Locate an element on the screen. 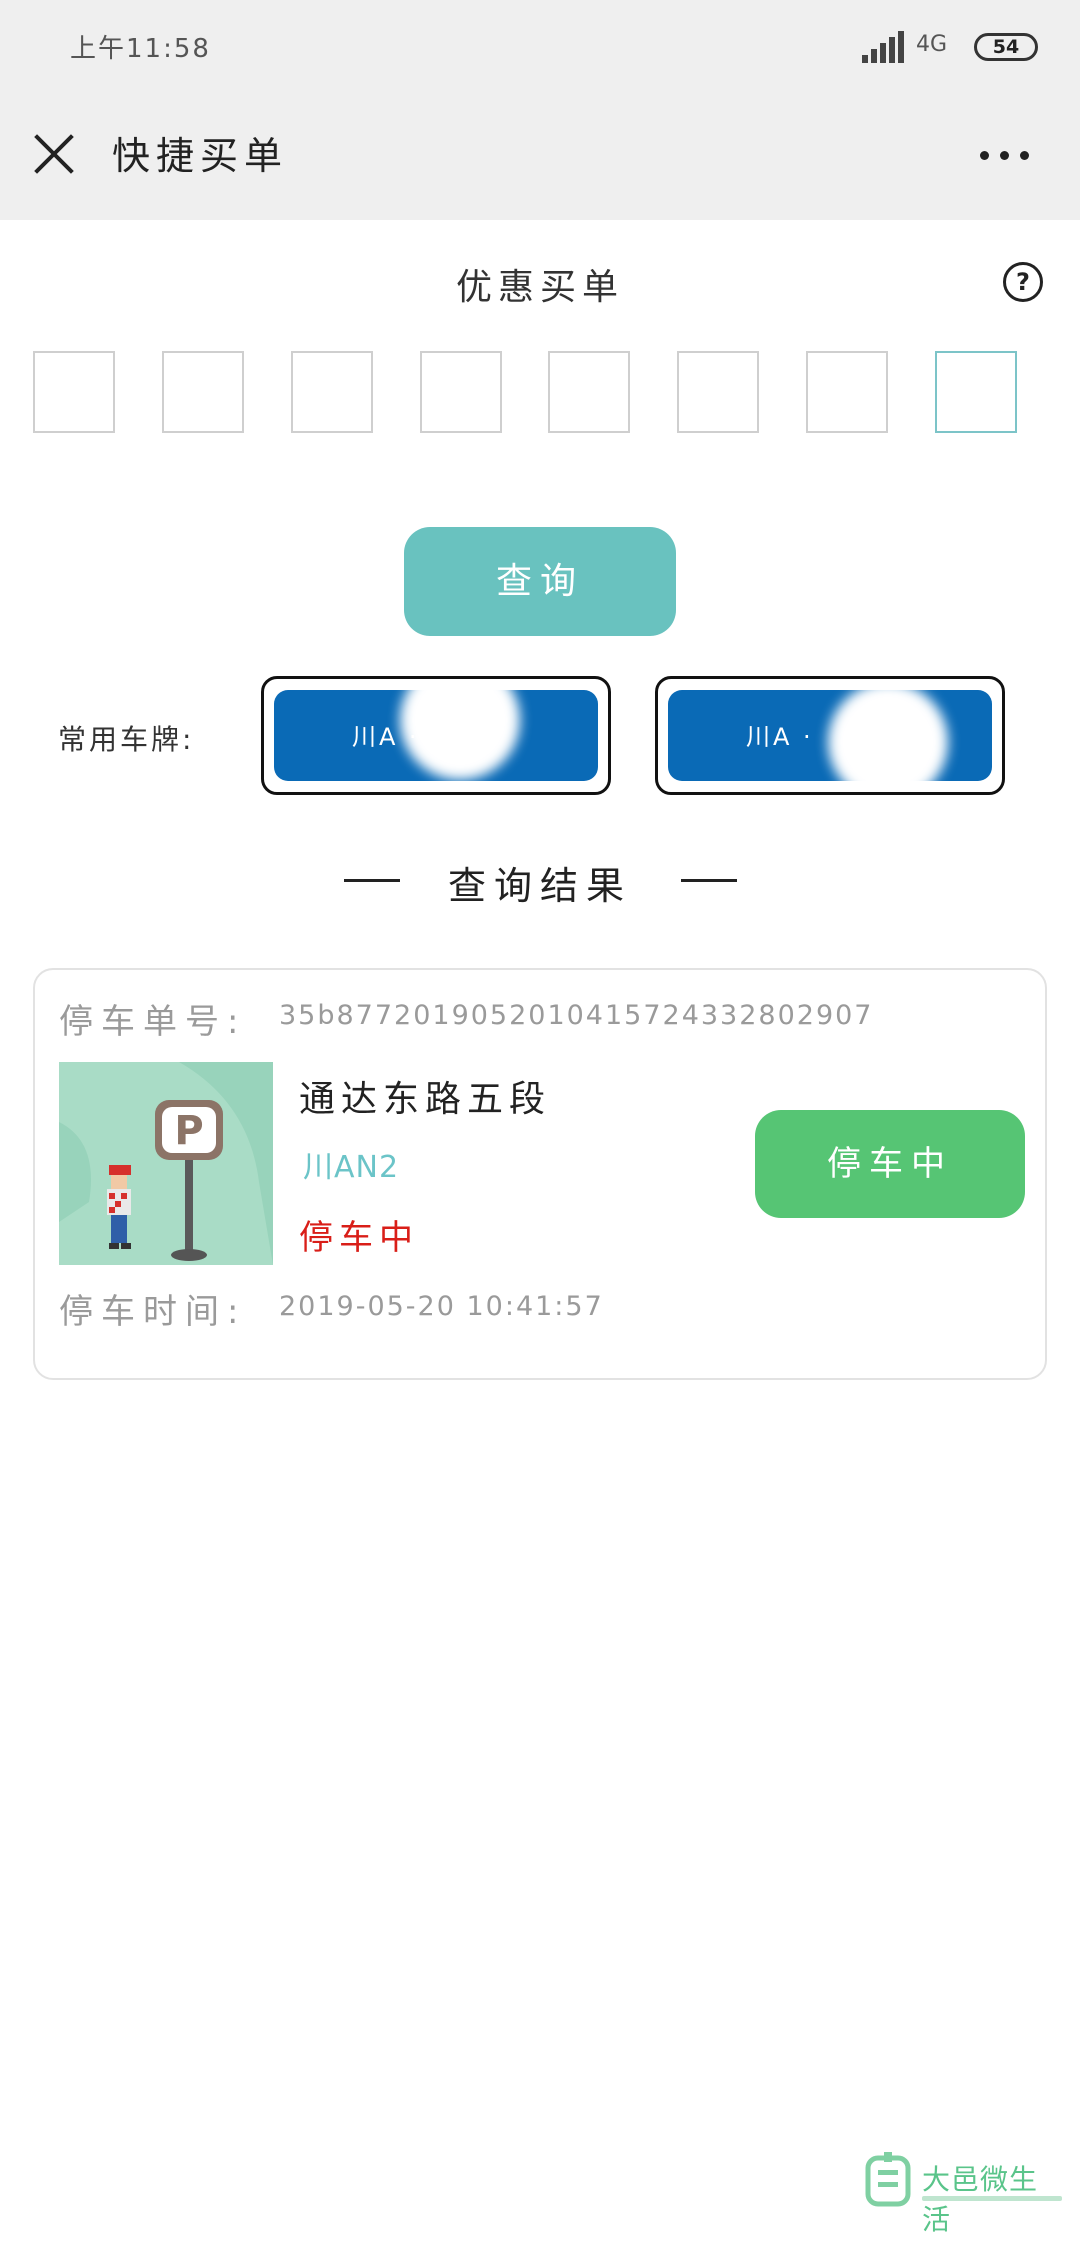 The image size is (1080, 2248). plate-text: 川A · is located at coordinates (780, 737).